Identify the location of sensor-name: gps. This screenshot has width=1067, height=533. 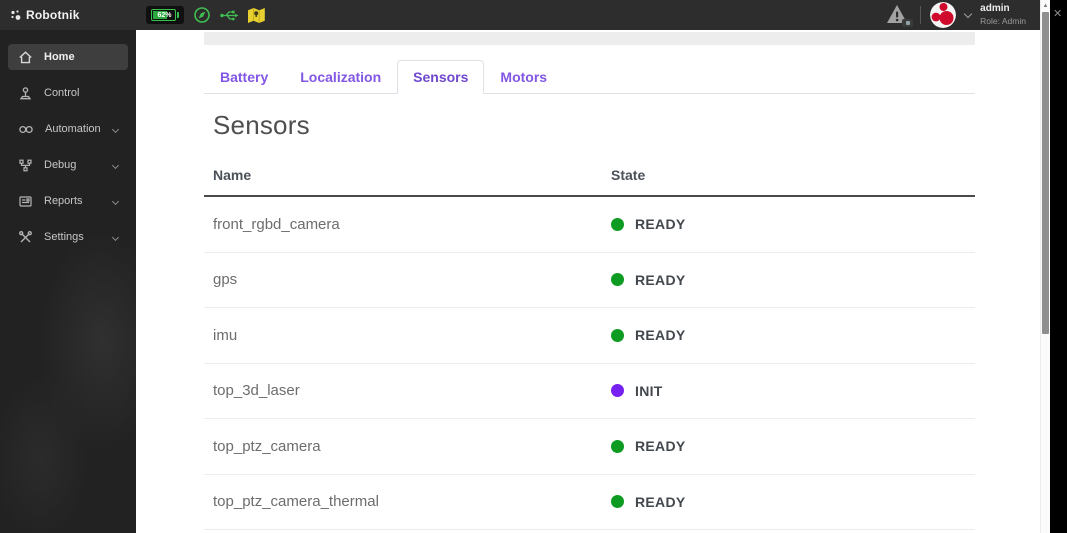
(225, 280).